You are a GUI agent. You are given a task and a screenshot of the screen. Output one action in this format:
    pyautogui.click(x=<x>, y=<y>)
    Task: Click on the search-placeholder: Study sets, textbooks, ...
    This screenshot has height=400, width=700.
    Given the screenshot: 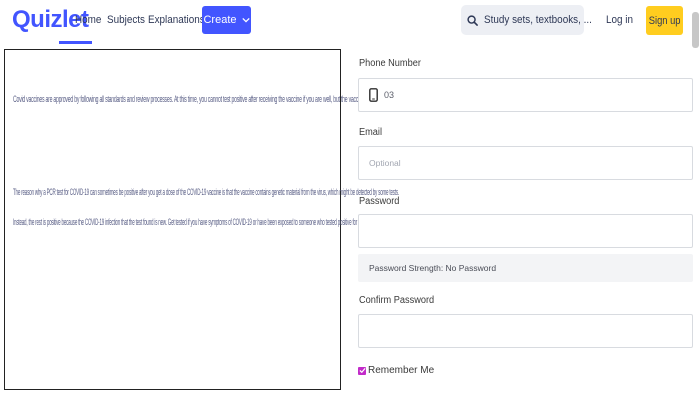 What is the action you would take?
    pyautogui.click(x=538, y=20)
    